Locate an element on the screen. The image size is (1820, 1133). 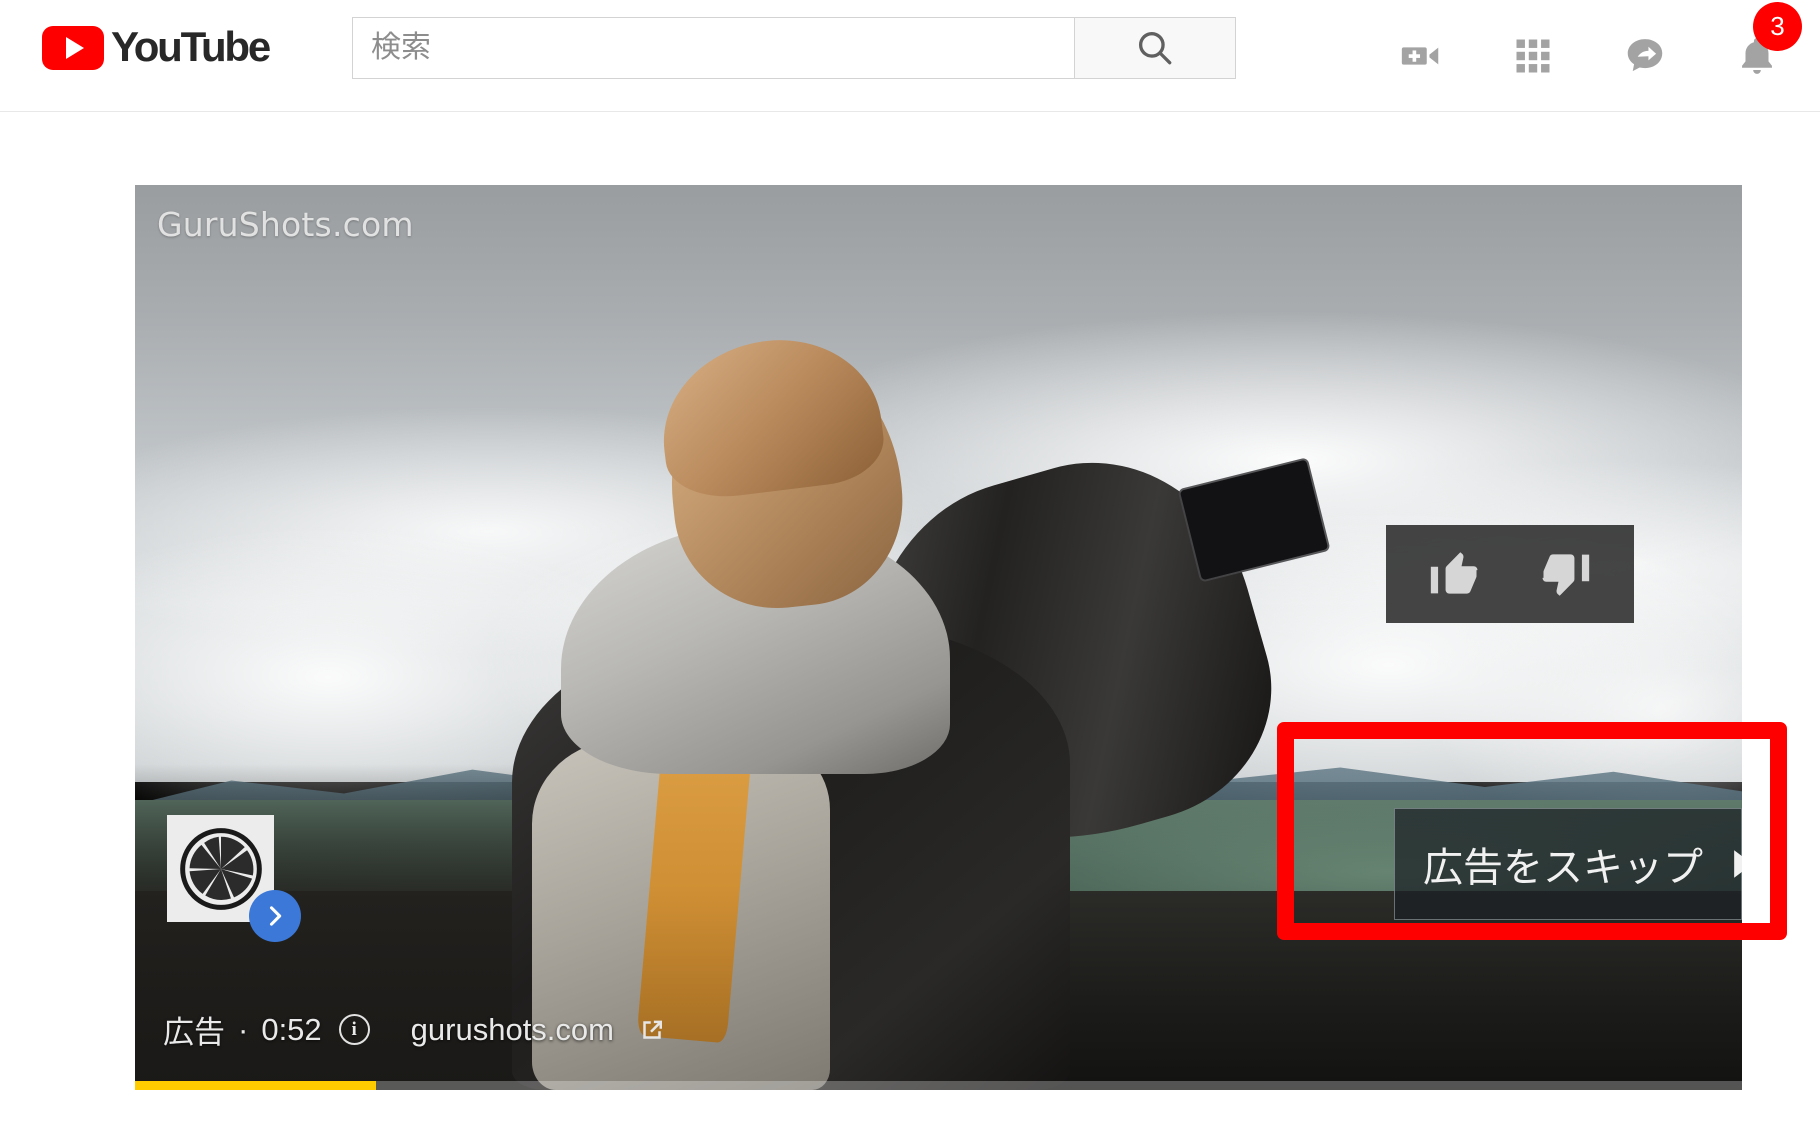
search-button is located at coordinates (1155, 48).